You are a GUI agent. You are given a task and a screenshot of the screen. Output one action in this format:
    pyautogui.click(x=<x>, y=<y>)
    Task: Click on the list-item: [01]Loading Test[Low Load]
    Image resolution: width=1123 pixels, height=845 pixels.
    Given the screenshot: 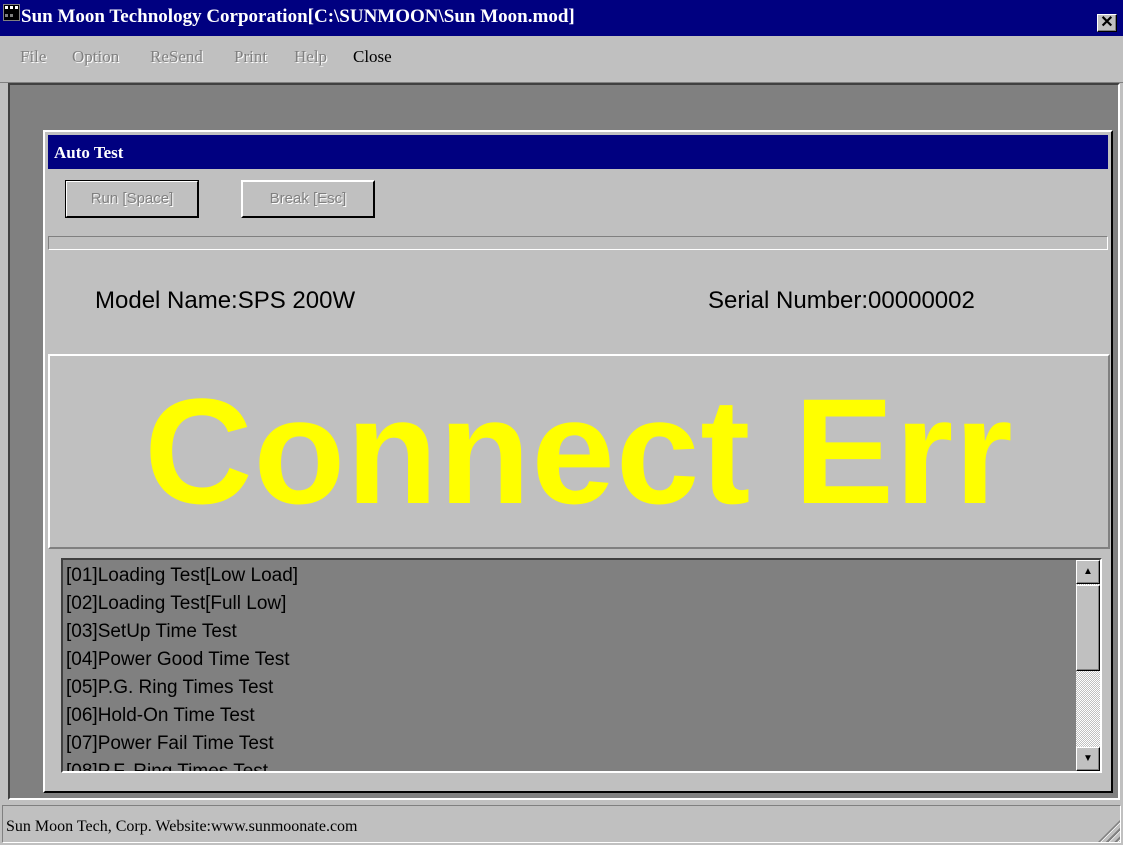 What is the action you would take?
    pyautogui.click(x=182, y=576)
    